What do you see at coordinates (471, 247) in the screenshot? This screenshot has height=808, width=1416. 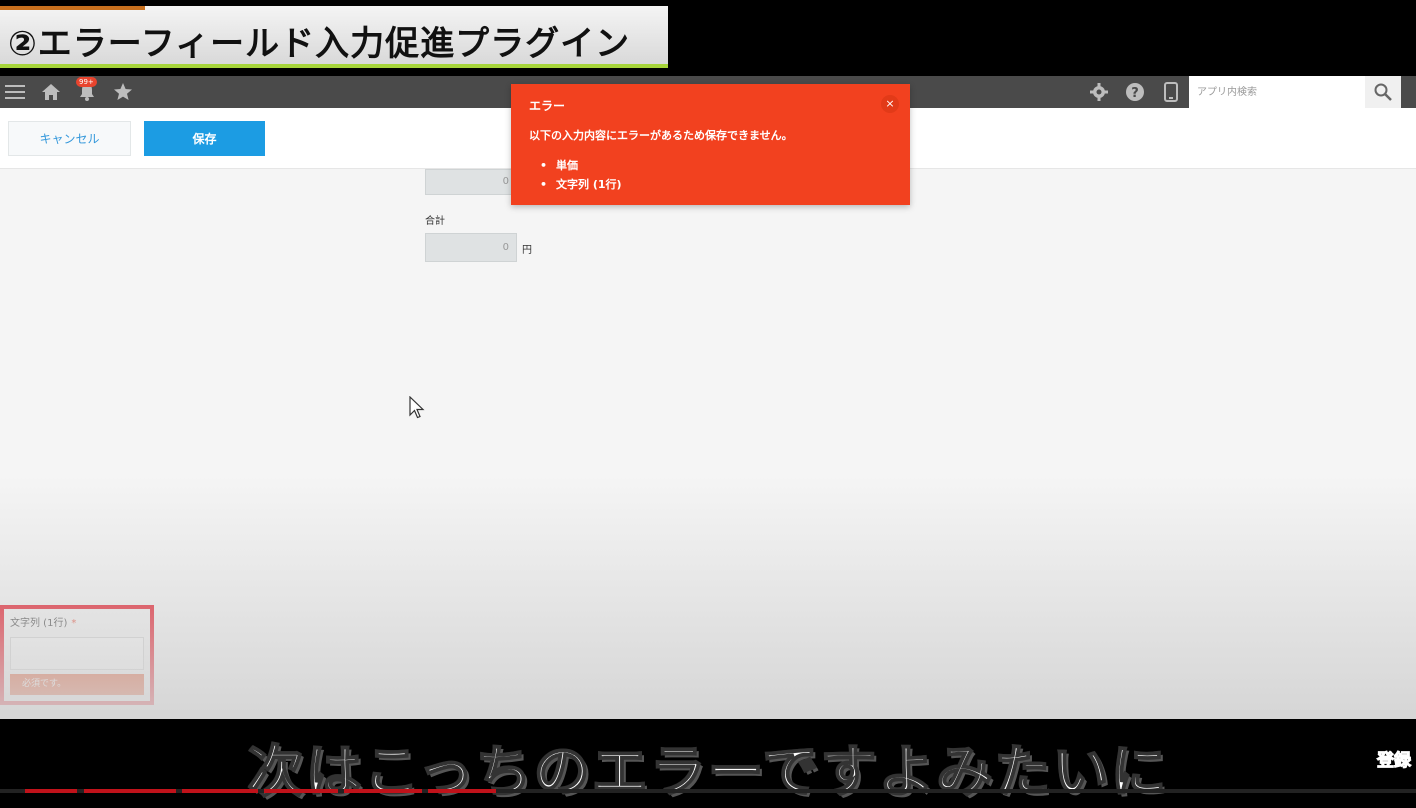 I see `total-field: 0` at bounding box center [471, 247].